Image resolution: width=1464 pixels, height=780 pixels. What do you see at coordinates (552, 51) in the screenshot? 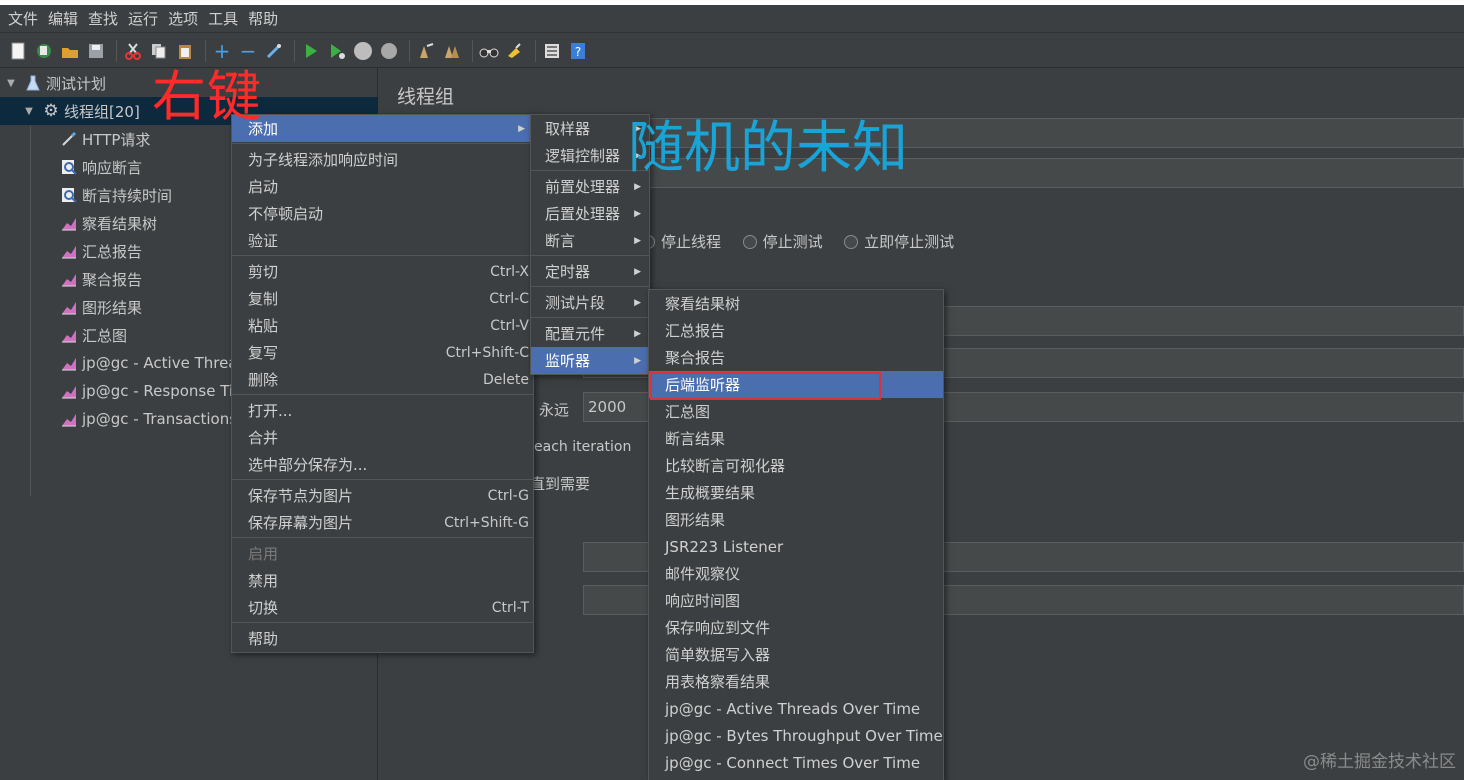
I see `function-helper-icon` at bounding box center [552, 51].